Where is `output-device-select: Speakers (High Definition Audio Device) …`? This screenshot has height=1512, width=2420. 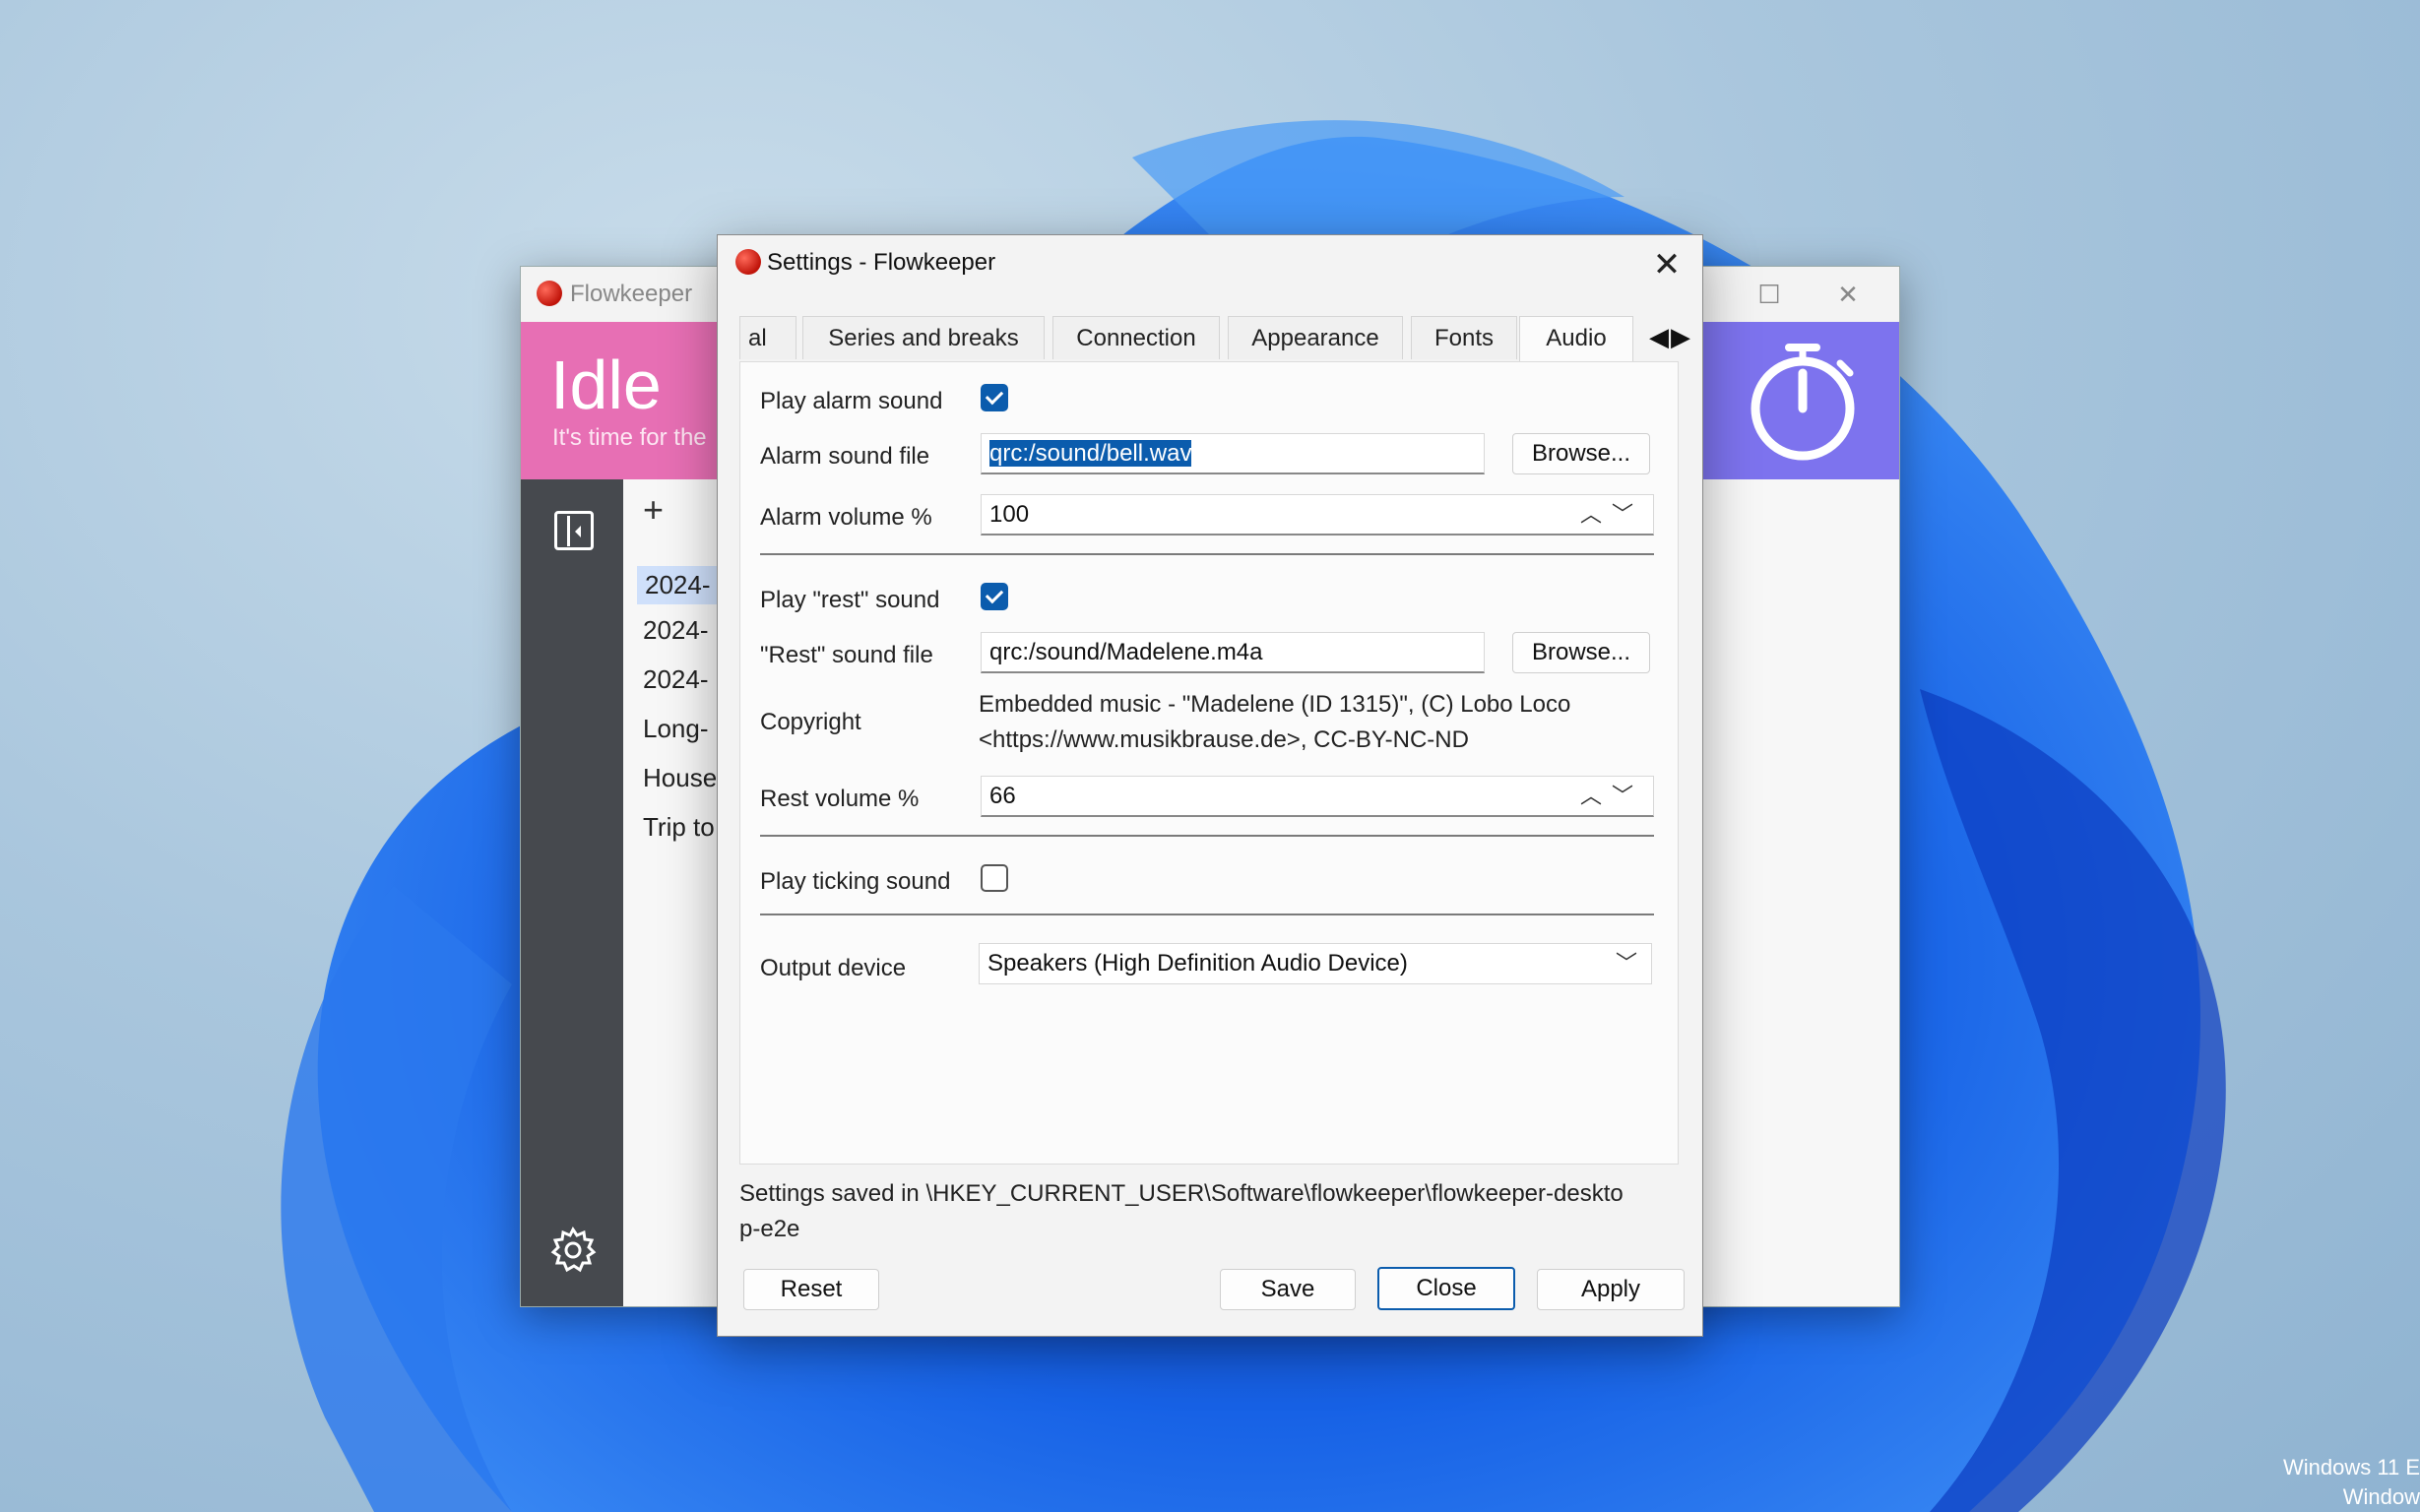 output-device-select: Speakers (High Definition Audio Device) … is located at coordinates (1315, 963).